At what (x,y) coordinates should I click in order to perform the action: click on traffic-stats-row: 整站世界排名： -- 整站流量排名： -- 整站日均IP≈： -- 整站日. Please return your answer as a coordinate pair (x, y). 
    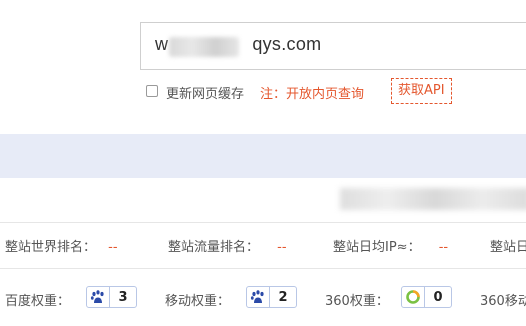
    Looking at the image, I should click on (263, 245).